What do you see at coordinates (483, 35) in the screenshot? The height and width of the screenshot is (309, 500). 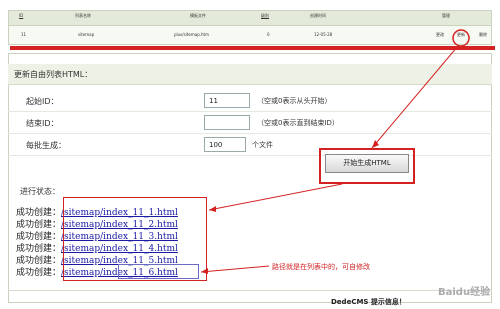 I see `delete-link: 删除` at bounding box center [483, 35].